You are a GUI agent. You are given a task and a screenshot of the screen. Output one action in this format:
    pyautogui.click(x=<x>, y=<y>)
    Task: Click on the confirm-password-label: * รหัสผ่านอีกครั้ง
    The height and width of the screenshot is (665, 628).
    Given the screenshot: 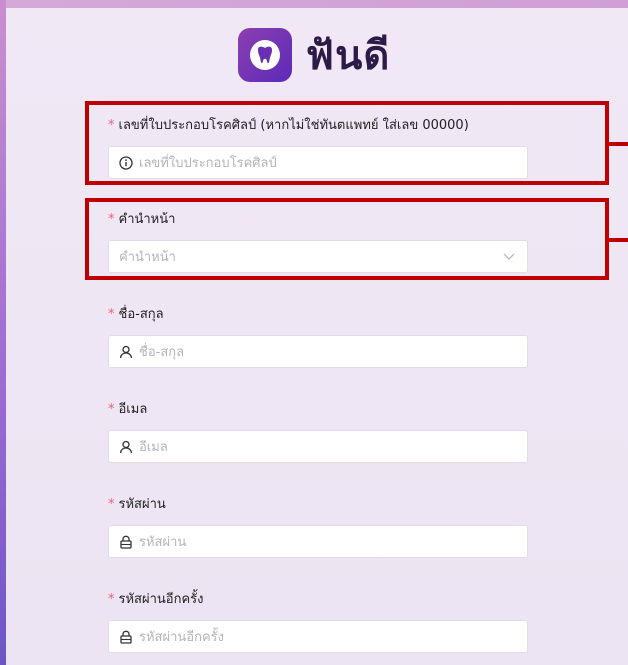 What is the action you would take?
    pyautogui.click(x=156, y=599)
    